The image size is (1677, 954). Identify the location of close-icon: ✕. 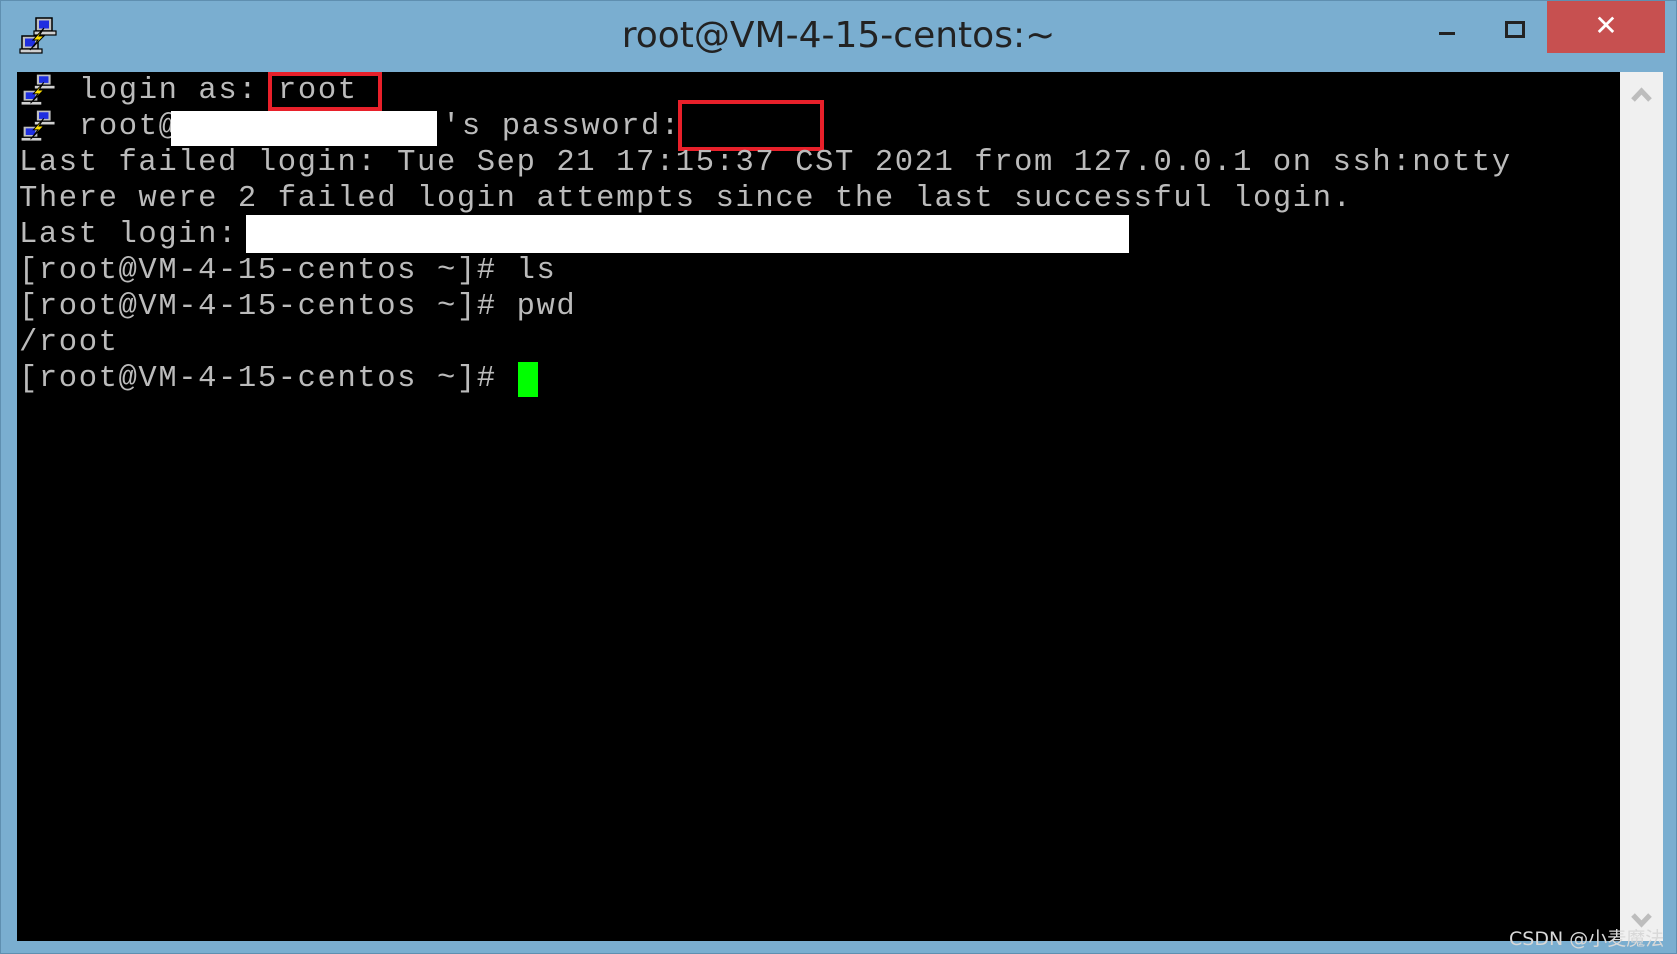
(1606, 25).